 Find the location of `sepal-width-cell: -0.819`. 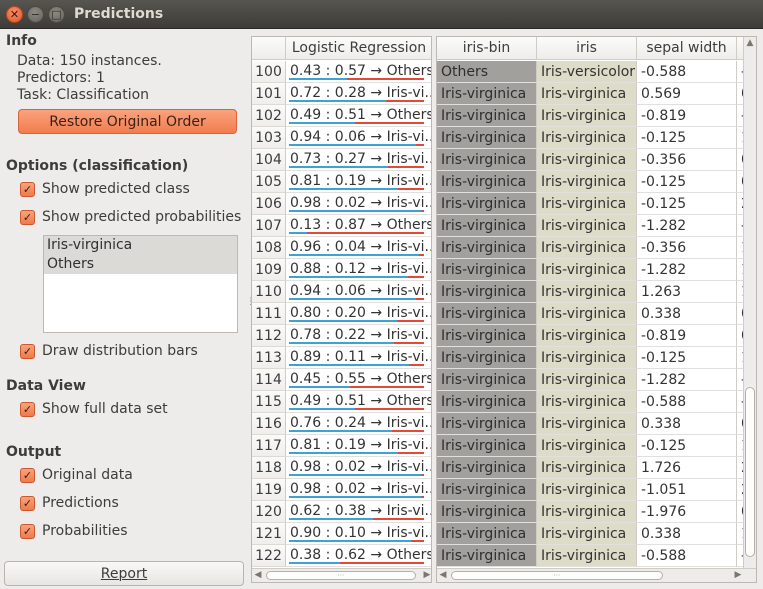

sepal-width-cell: -0.819 is located at coordinates (687, 336).